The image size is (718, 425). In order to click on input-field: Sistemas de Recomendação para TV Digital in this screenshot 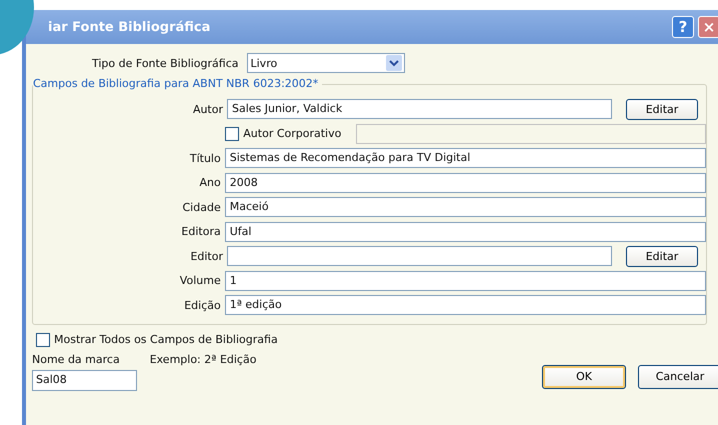, I will do `click(465, 158)`.